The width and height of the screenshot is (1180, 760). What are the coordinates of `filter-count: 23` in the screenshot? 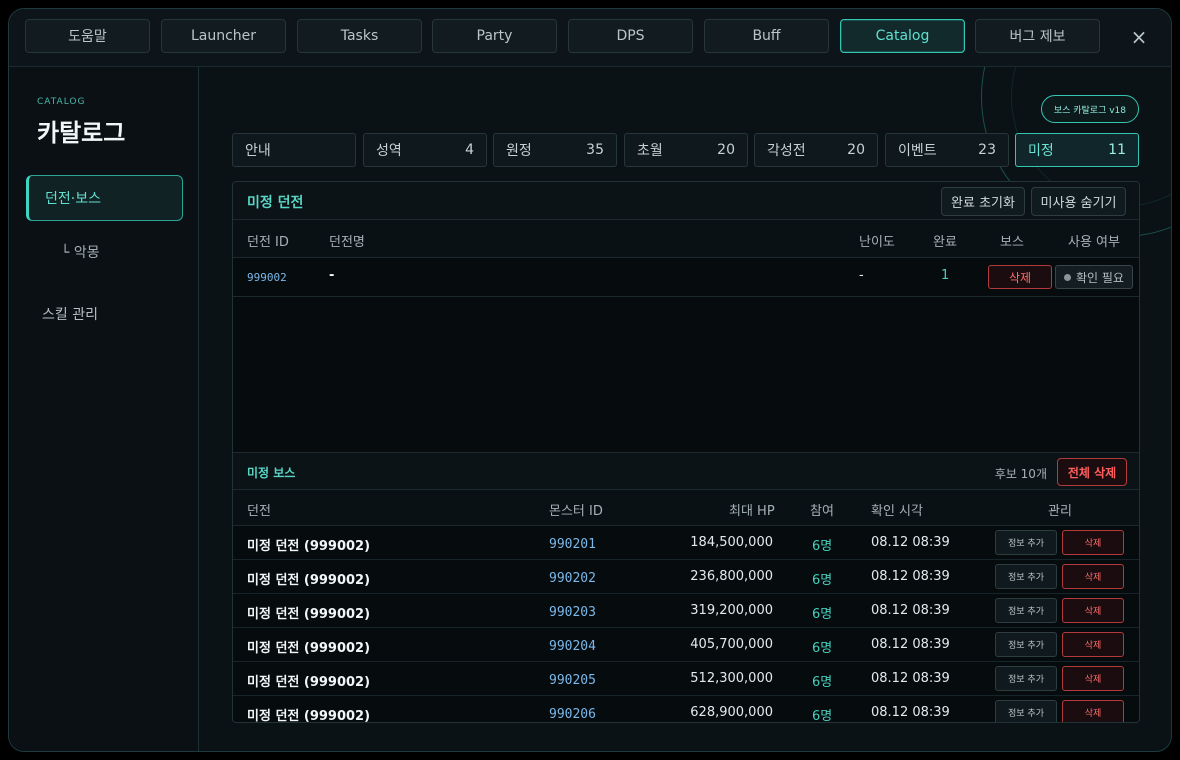 It's located at (987, 150).